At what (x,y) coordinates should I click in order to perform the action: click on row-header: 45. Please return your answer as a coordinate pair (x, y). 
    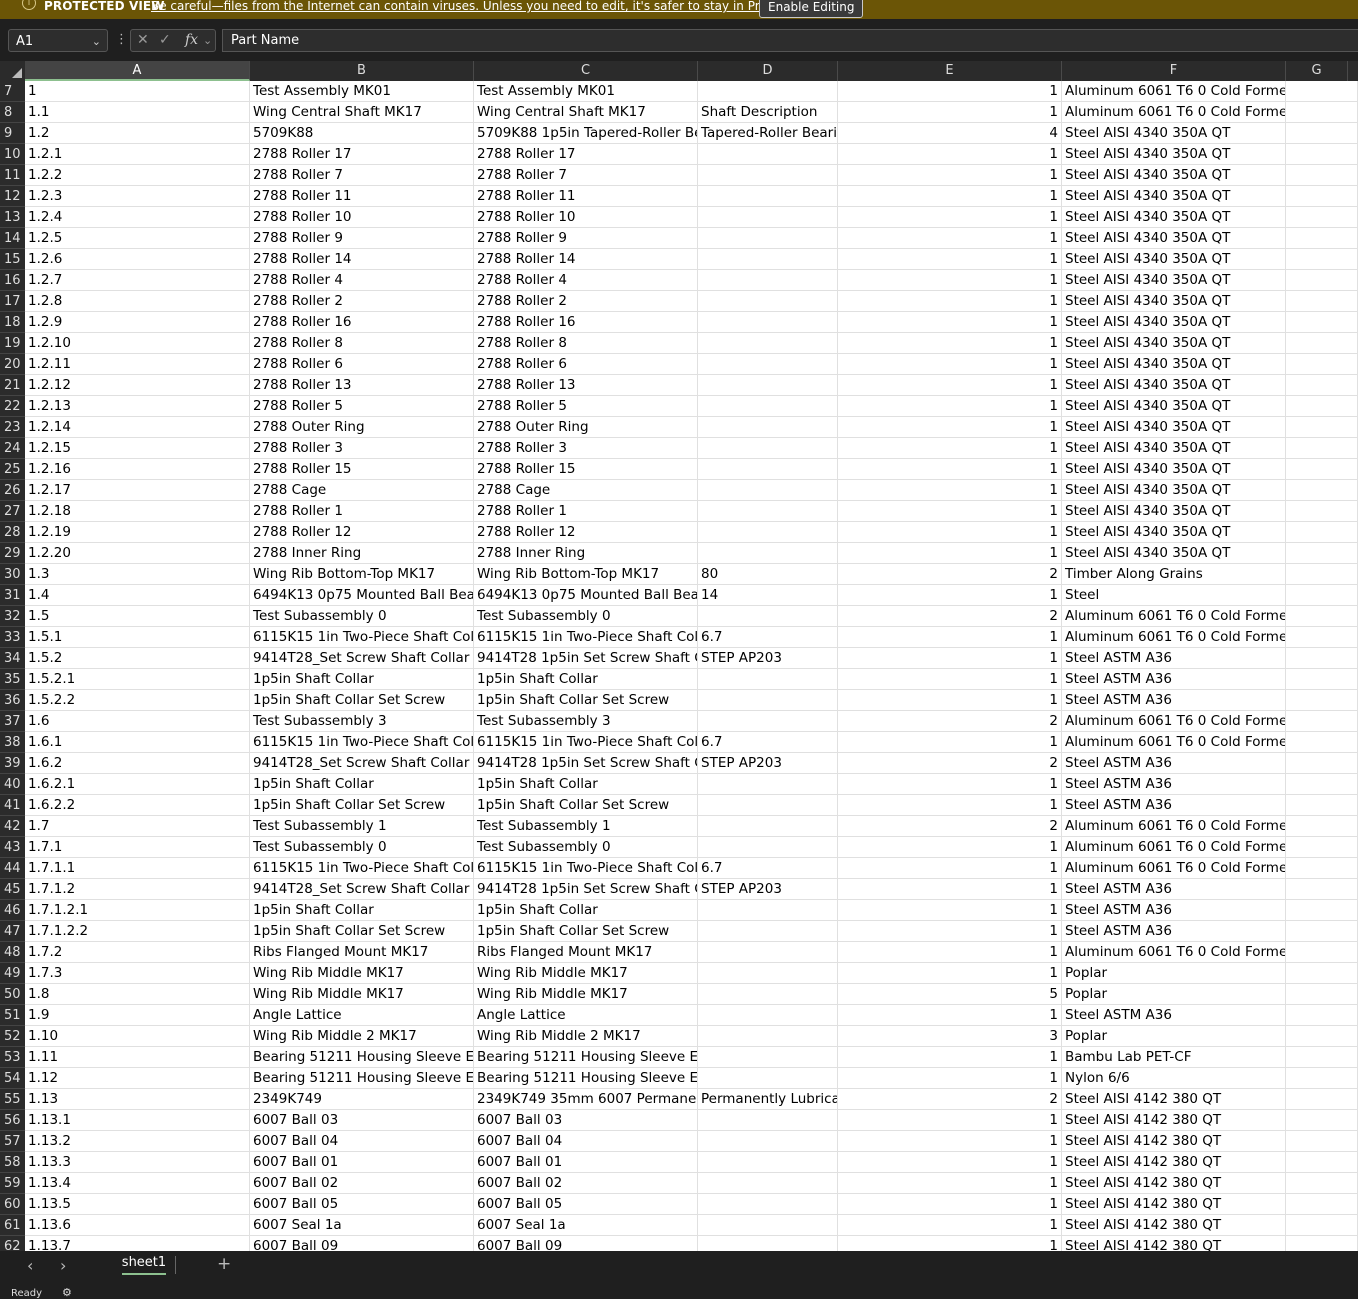
    Looking at the image, I should click on (12, 889).